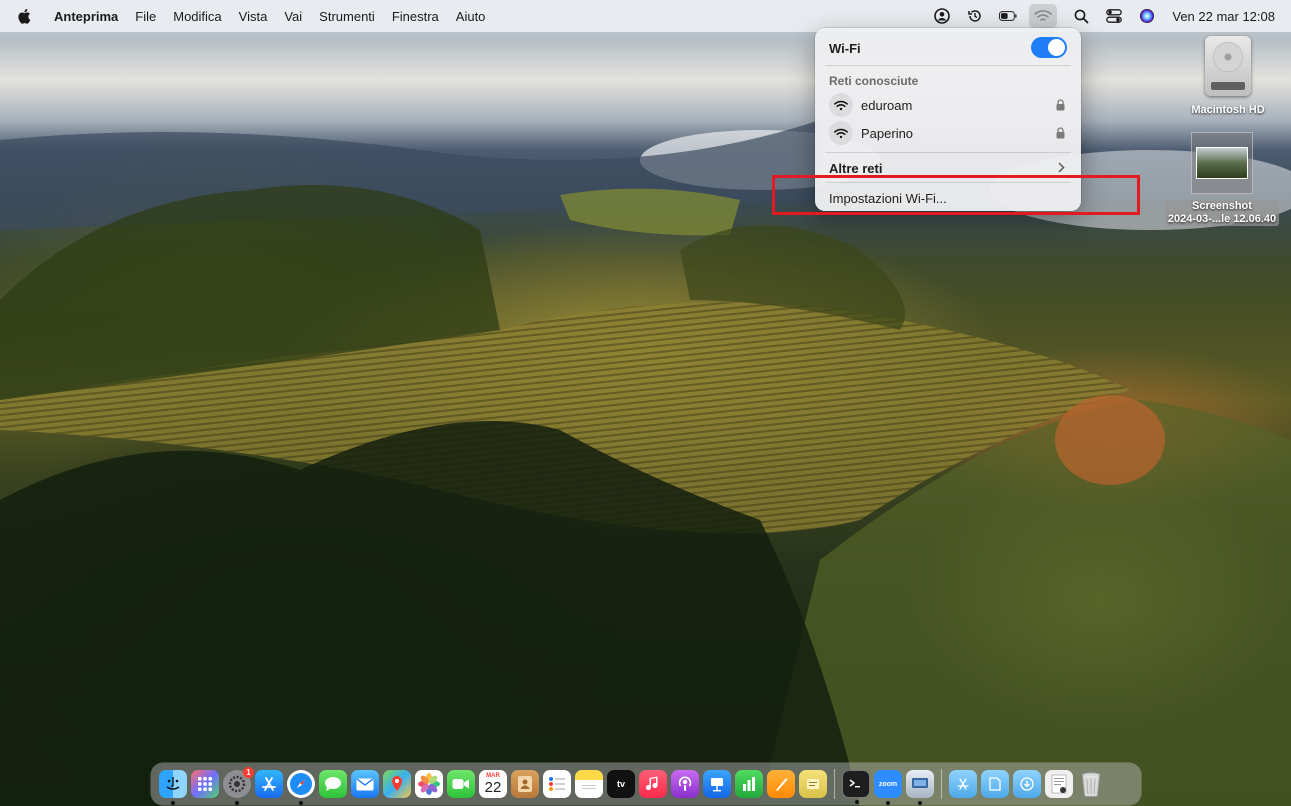 The image size is (1291, 806). What do you see at coordinates (333, 784) in the screenshot?
I see `dock-messages-icon` at bounding box center [333, 784].